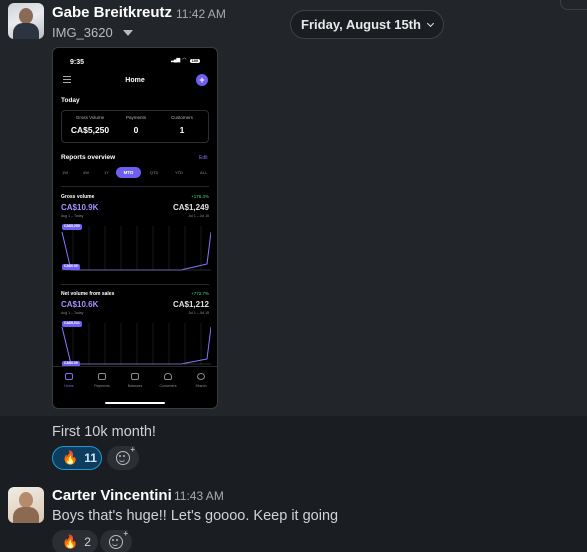  Describe the element at coordinates (136, 130) in the screenshot. I see `kpi-value: 0` at that location.